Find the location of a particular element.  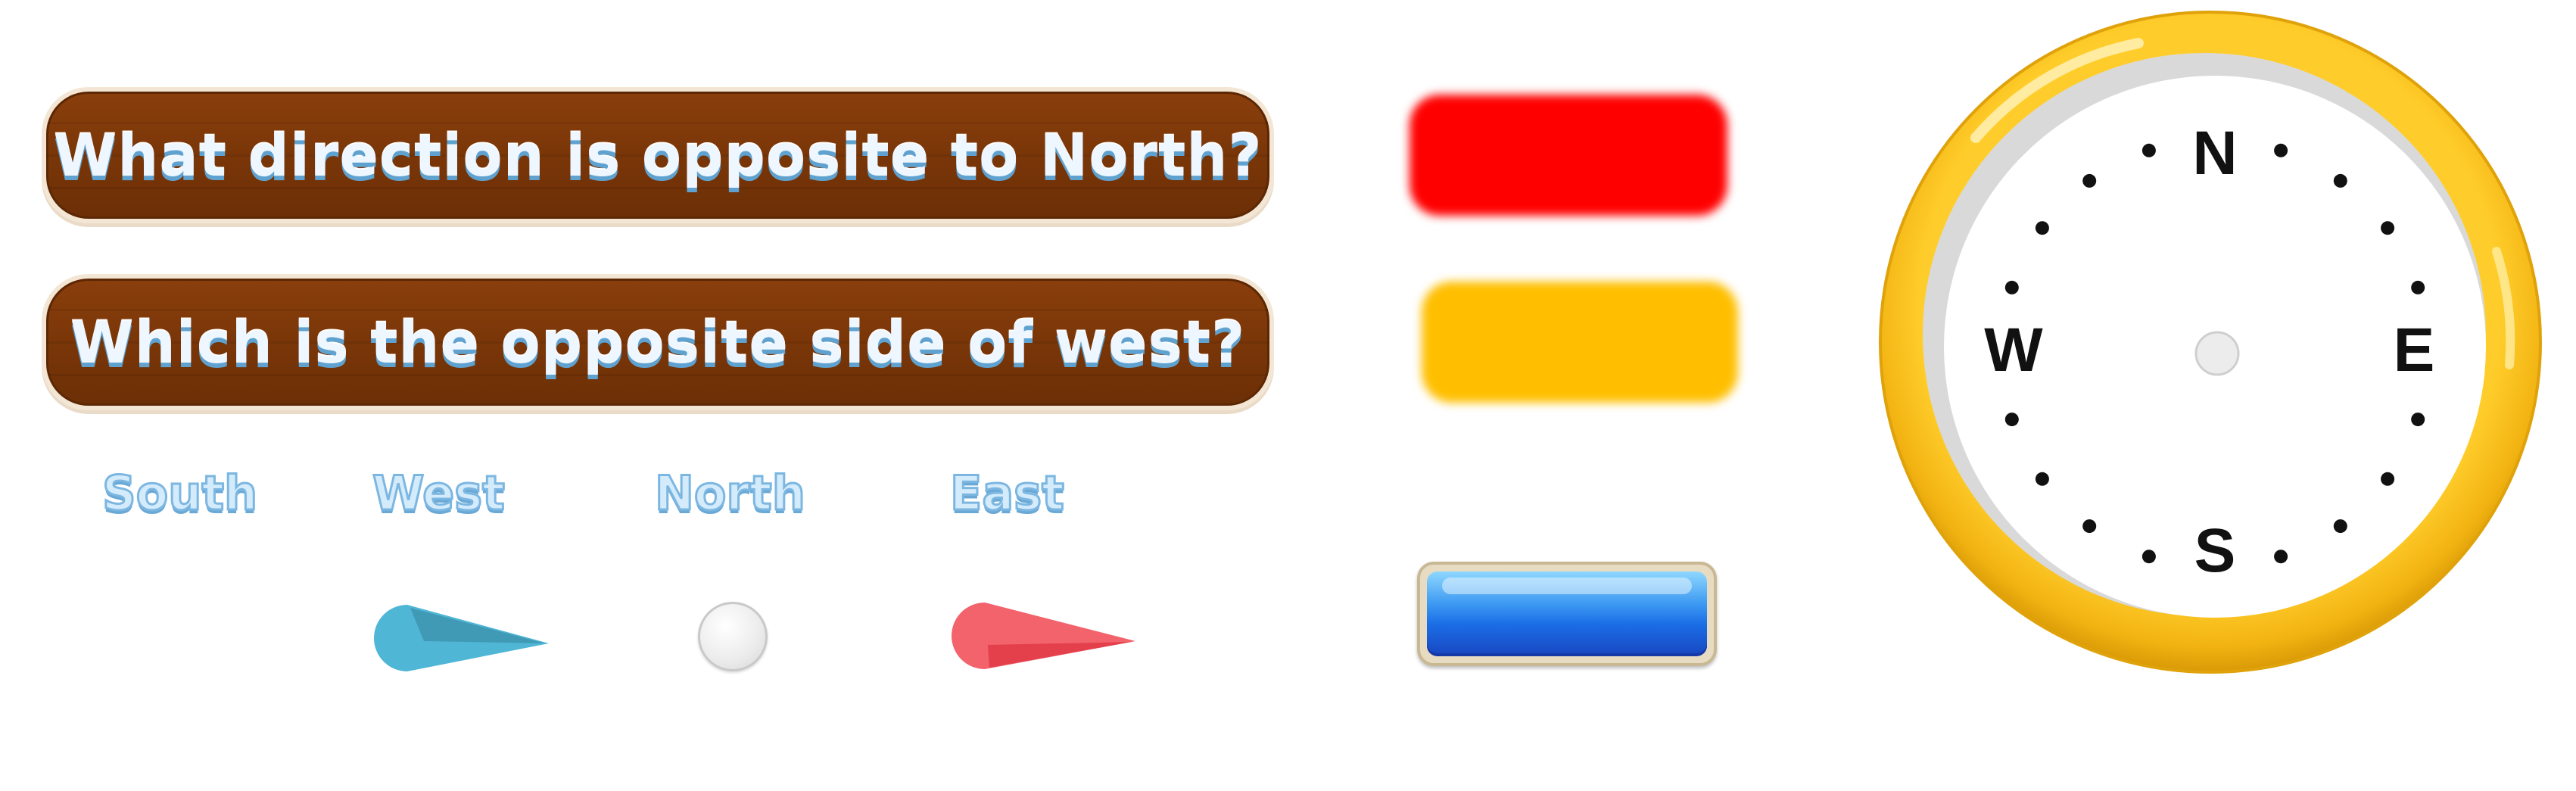

answer-button-red is located at coordinates (1568, 155).